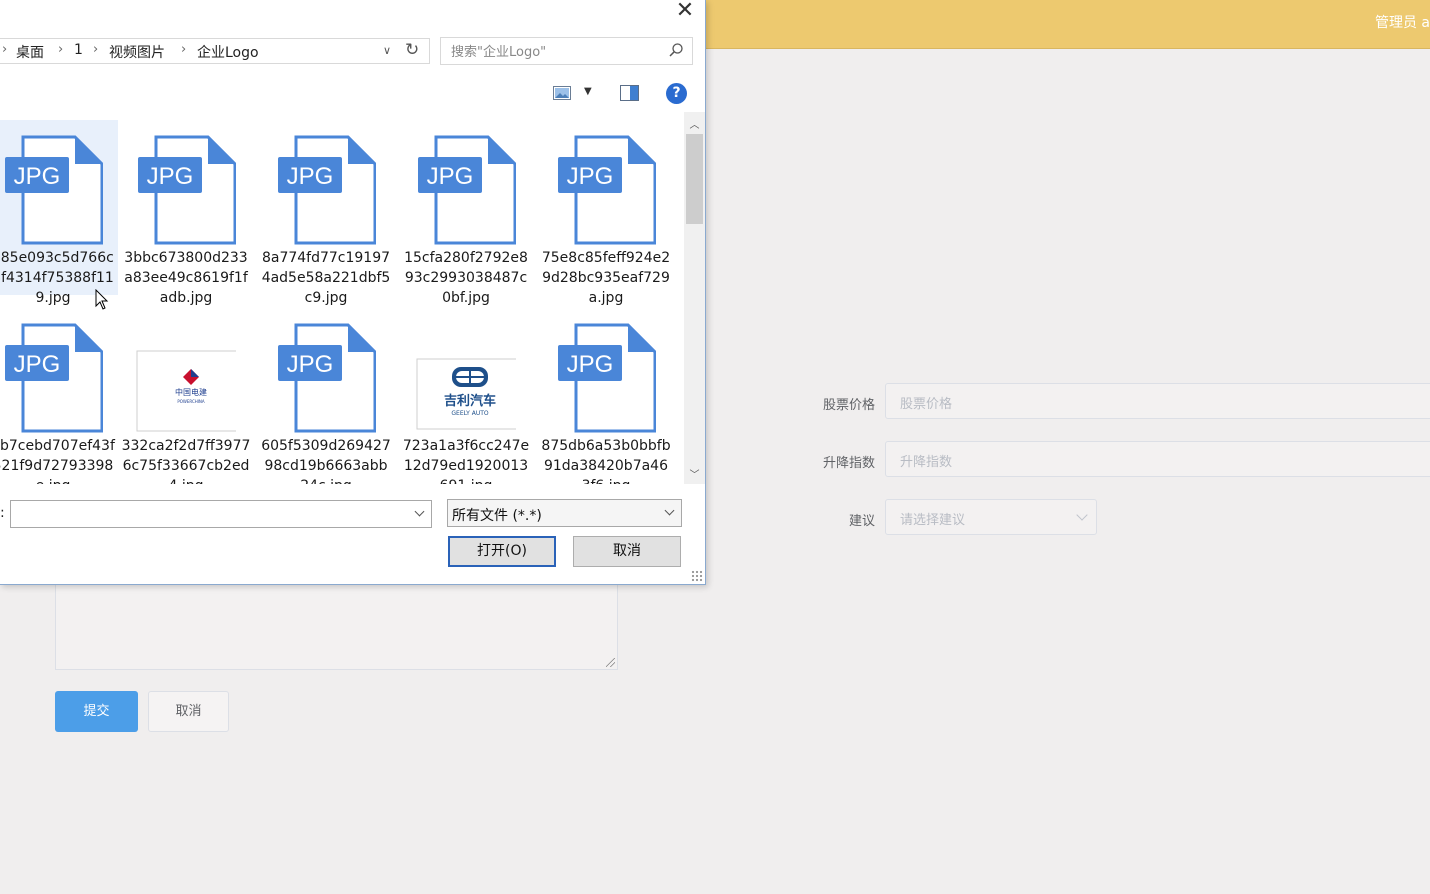 This screenshot has height=894, width=1430. What do you see at coordinates (1157, 459) in the screenshot?
I see `index-input: 升降指数` at bounding box center [1157, 459].